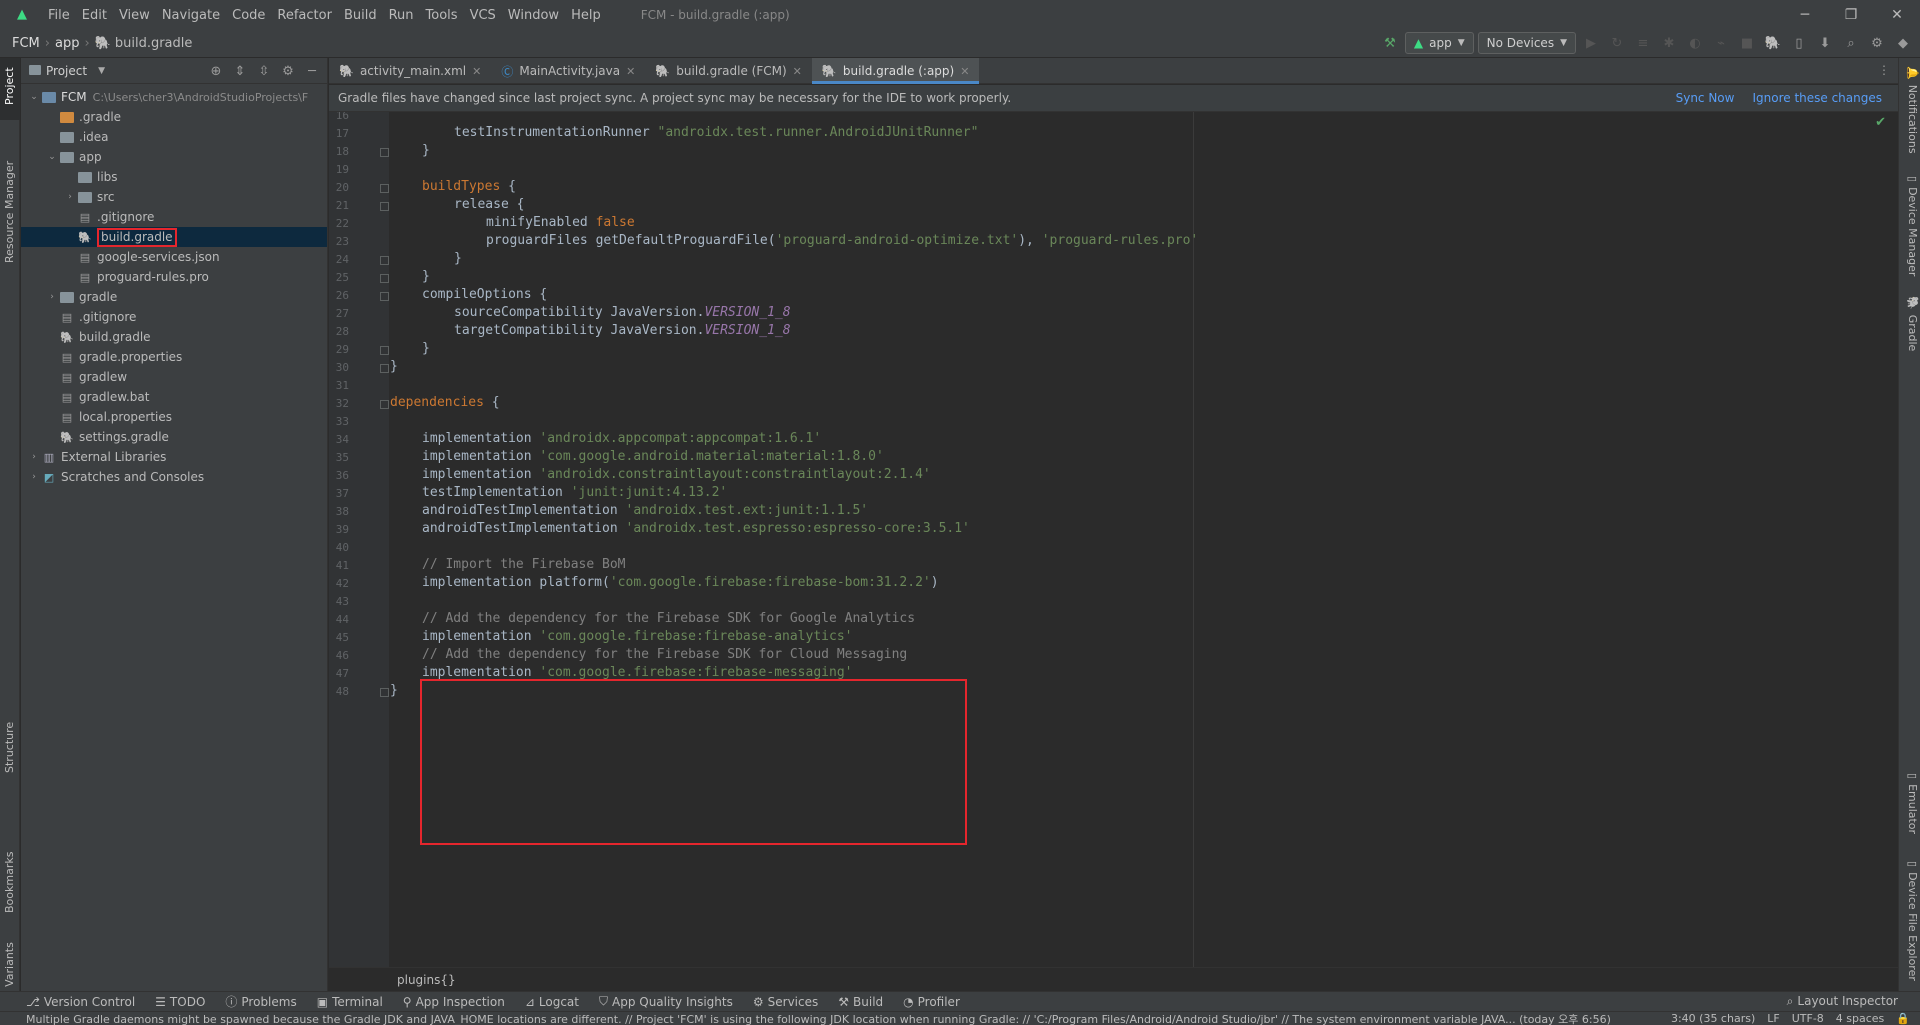 This screenshot has width=1920, height=1025. What do you see at coordinates (154, 43) in the screenshot?
I see `breadcrumb-file: build.gradle` at bounding box center [154, 43].